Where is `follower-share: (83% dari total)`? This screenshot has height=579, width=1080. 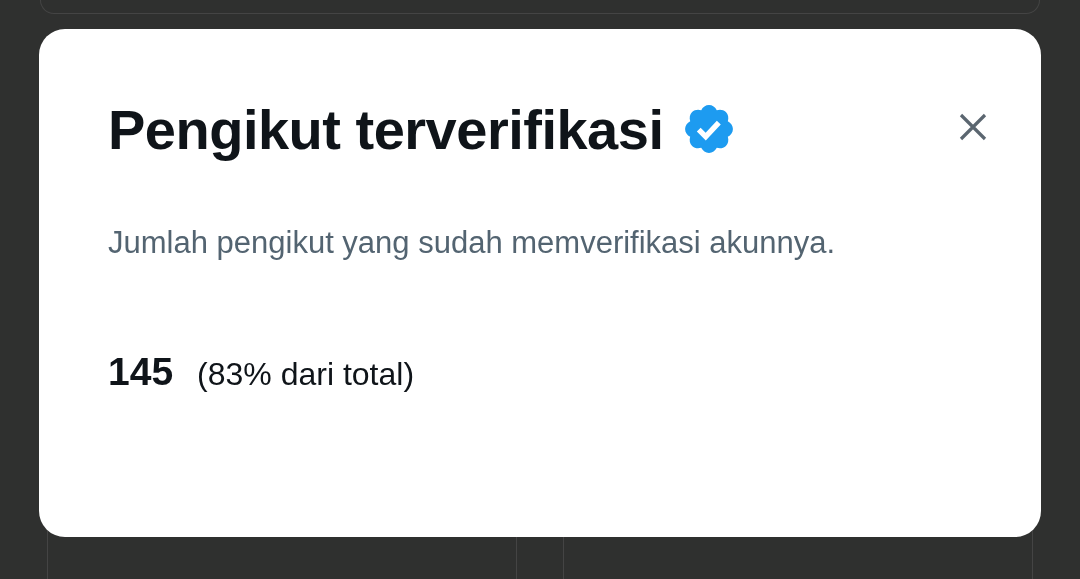
follower-share: (83% dari total) is located at coordinates (306, 374).